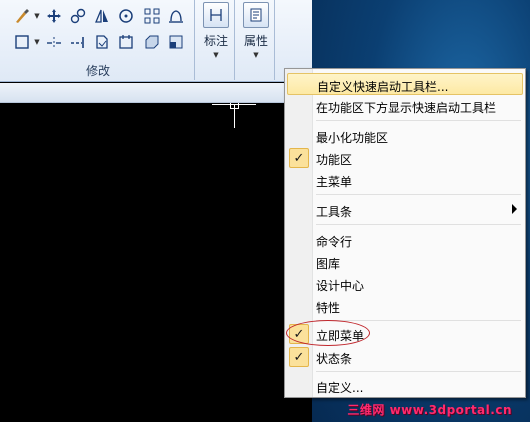  What do you see at coordinates (405, 284) in the screenshot?
I see `menu-item-design-center: 设计中心` at bounding box center [405, 284].